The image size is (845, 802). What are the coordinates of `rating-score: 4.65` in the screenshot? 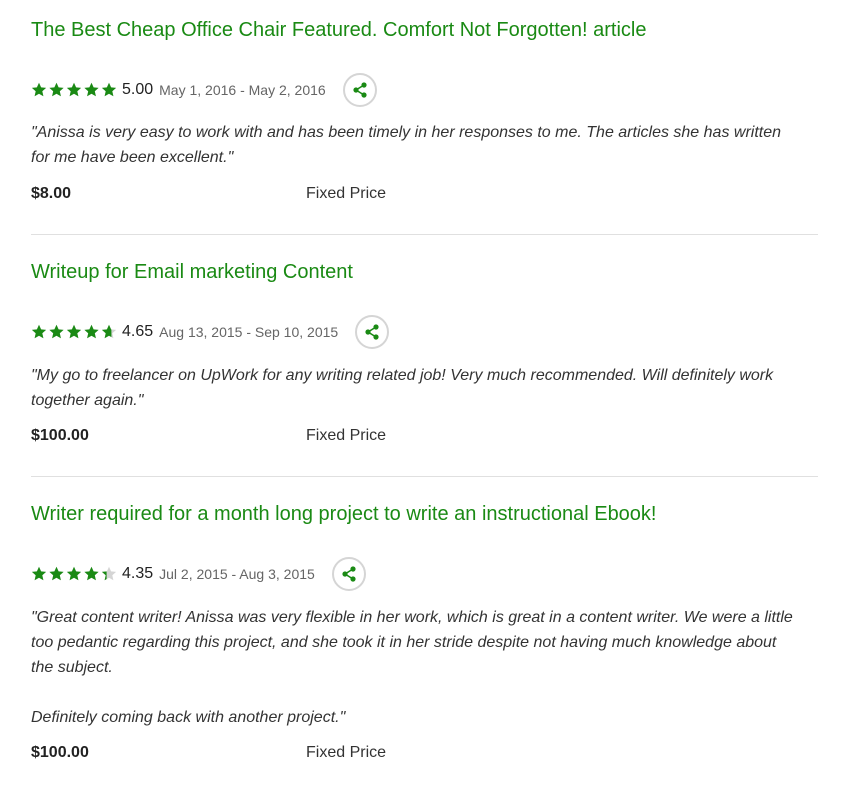 It's located at (138, 331).